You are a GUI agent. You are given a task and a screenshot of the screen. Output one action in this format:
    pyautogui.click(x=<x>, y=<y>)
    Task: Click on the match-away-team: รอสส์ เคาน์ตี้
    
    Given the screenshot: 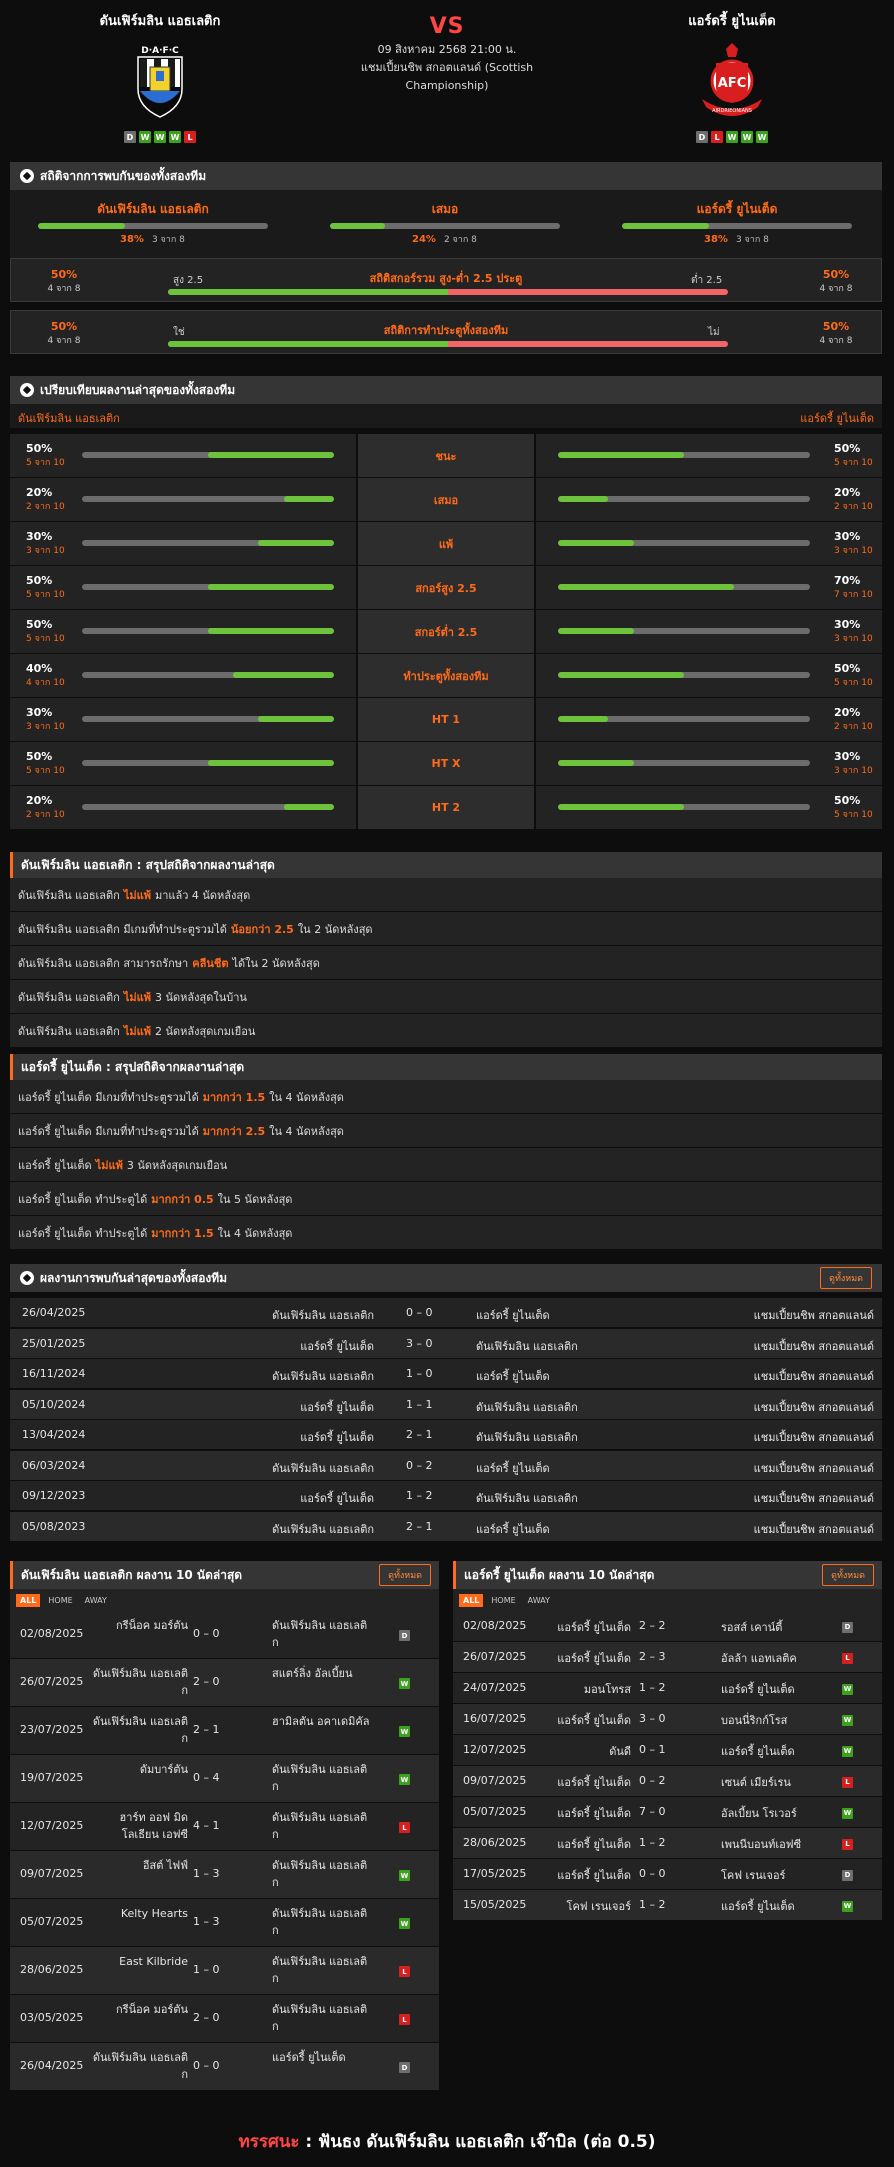 What is the action you would take?
    pyautogui.click(x=771, y=1627)
    